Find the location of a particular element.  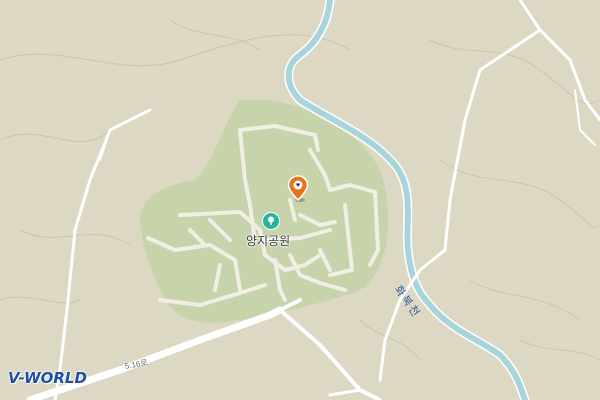

location-pin-icon is located at coordinates (298, 189).